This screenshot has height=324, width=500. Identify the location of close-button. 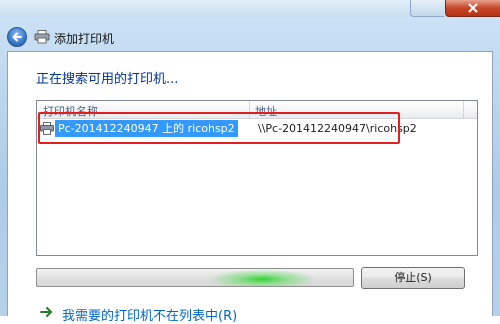
(472, 8).